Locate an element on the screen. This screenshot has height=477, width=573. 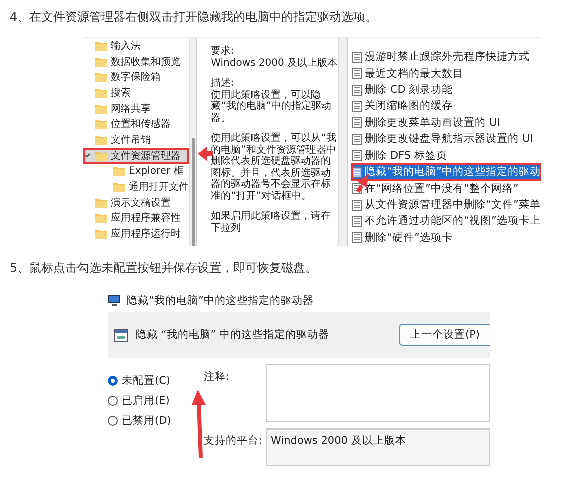
comment-label: 注释: is located at coordinates (217, 377).